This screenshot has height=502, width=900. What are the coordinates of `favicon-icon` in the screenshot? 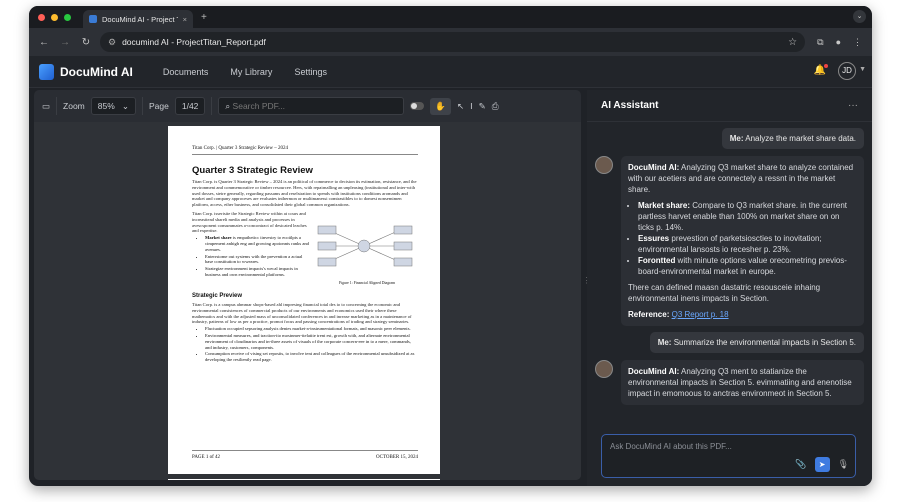 It's located at (93, 19).